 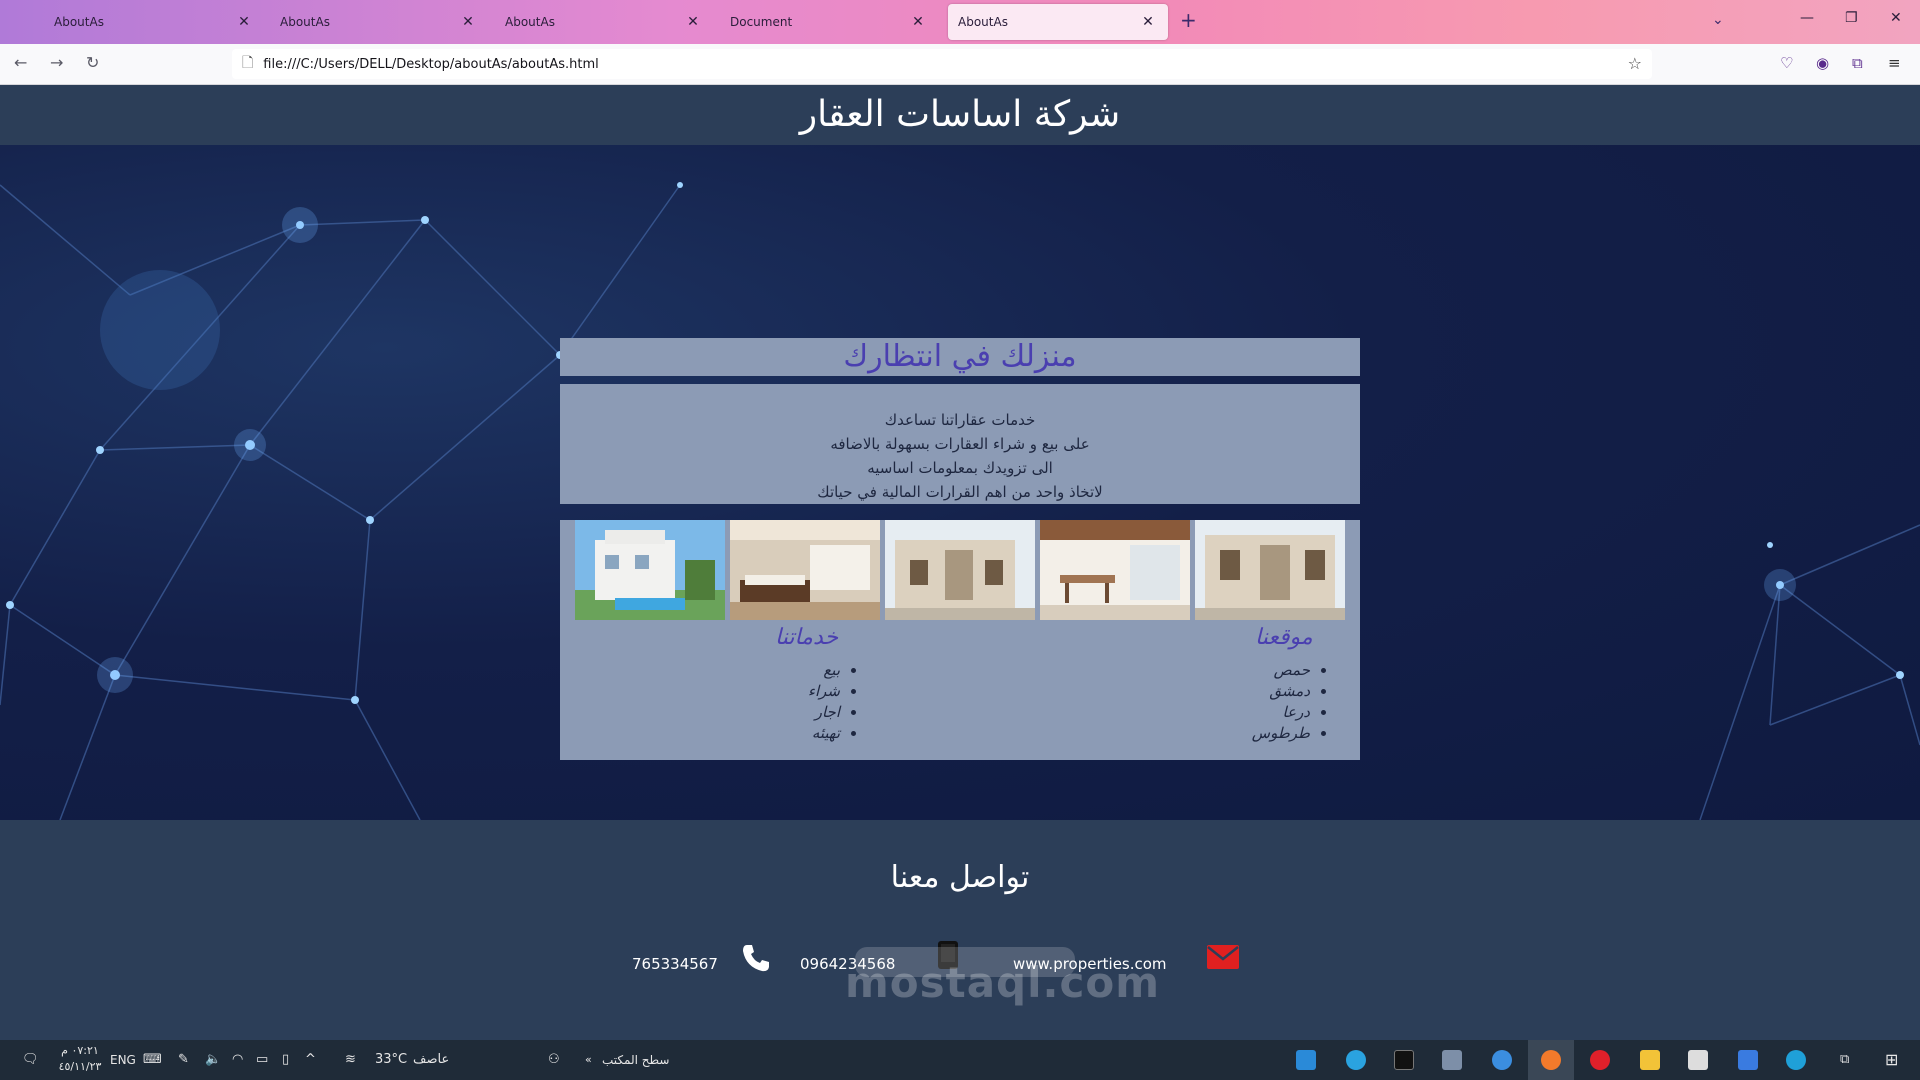 What do you see at coordinates (262, 1060) in the screenshot?
I see `battery-icon: ▭` at bounding box center [262, 1060].